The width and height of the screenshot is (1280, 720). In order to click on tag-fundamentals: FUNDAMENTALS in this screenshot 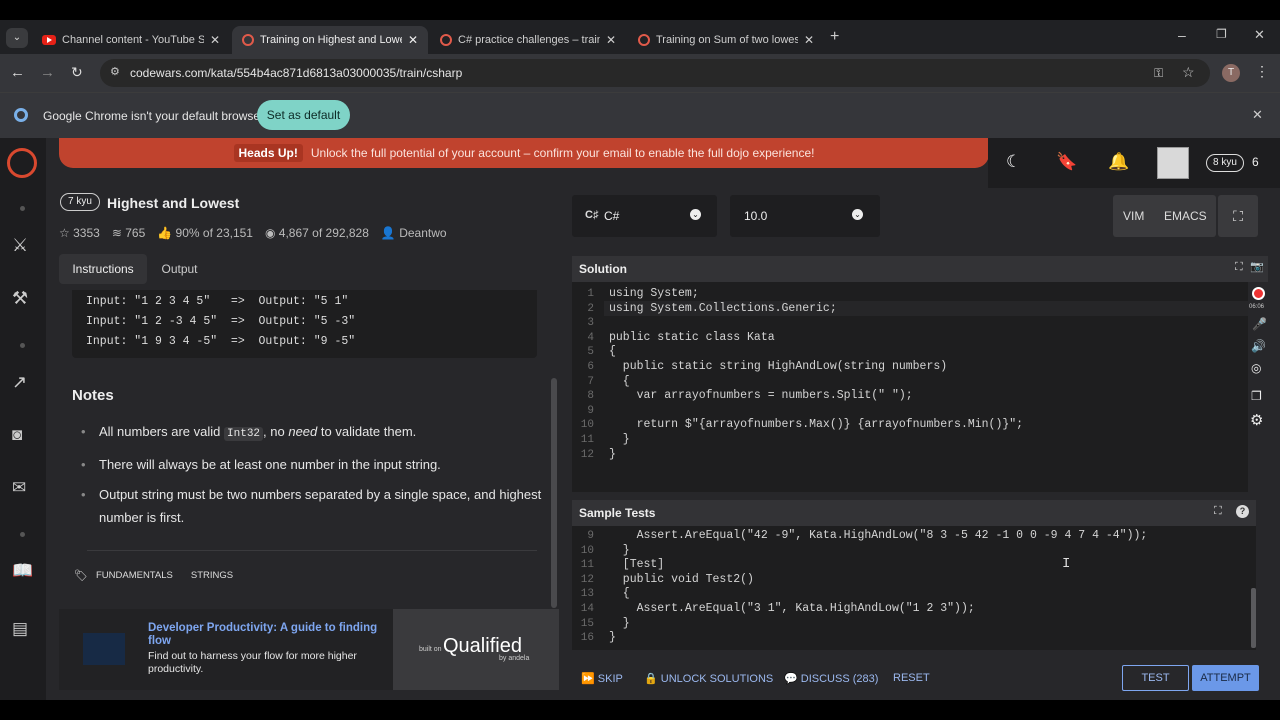, I will do `click(134, 575)`.